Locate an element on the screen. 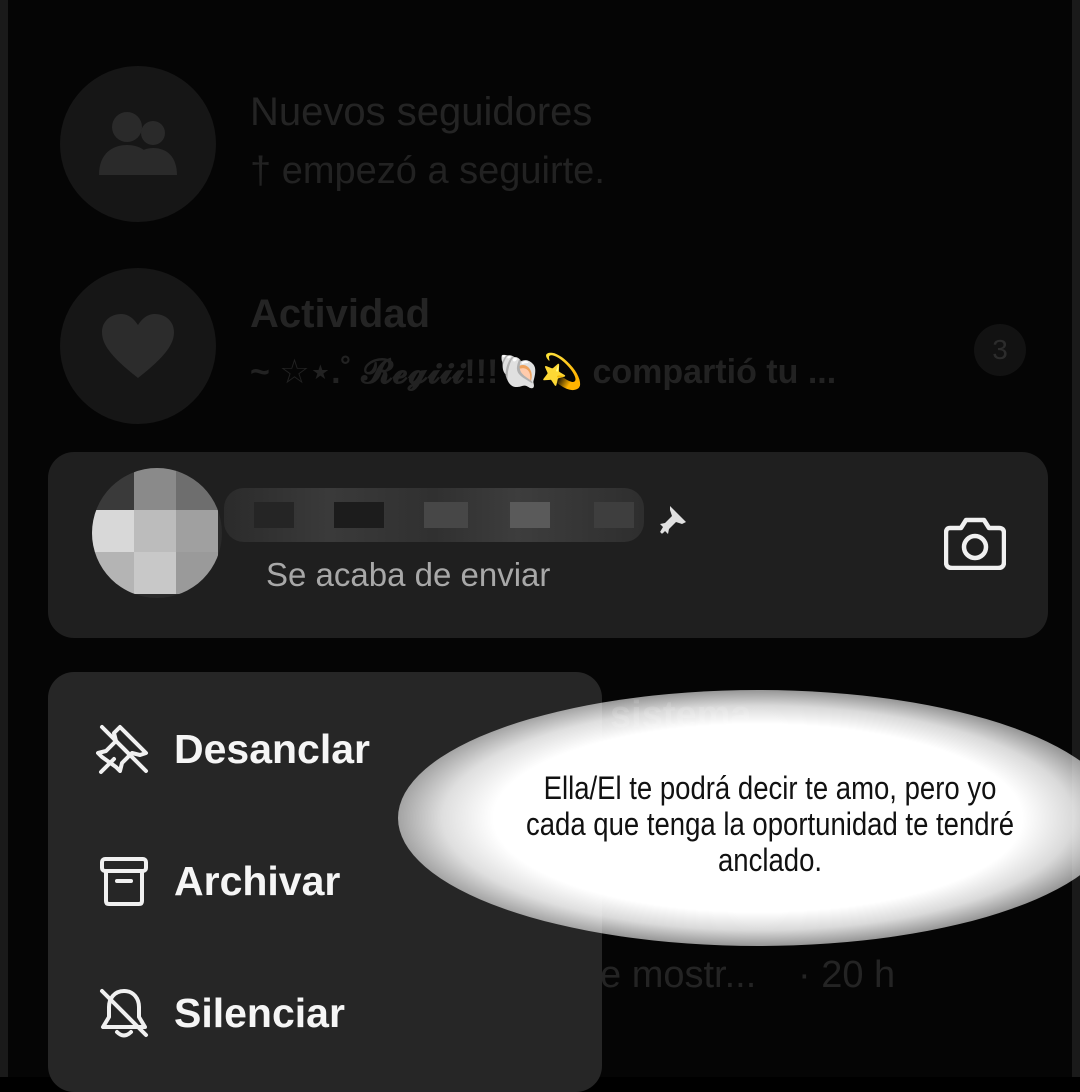 Image resolution: width=1080 pixels, height=1092 pixels. people-icon is located at coordinates (138, 143).